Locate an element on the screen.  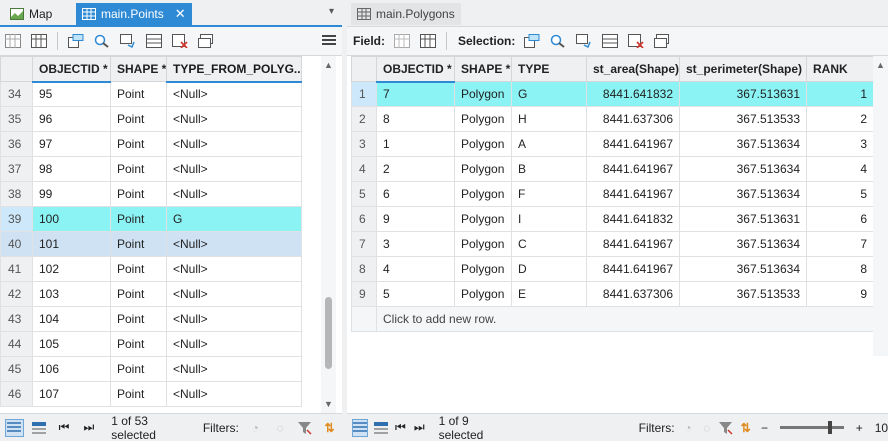
table-row: 46 107 Point <Null> is located at coordinates (151, 394).